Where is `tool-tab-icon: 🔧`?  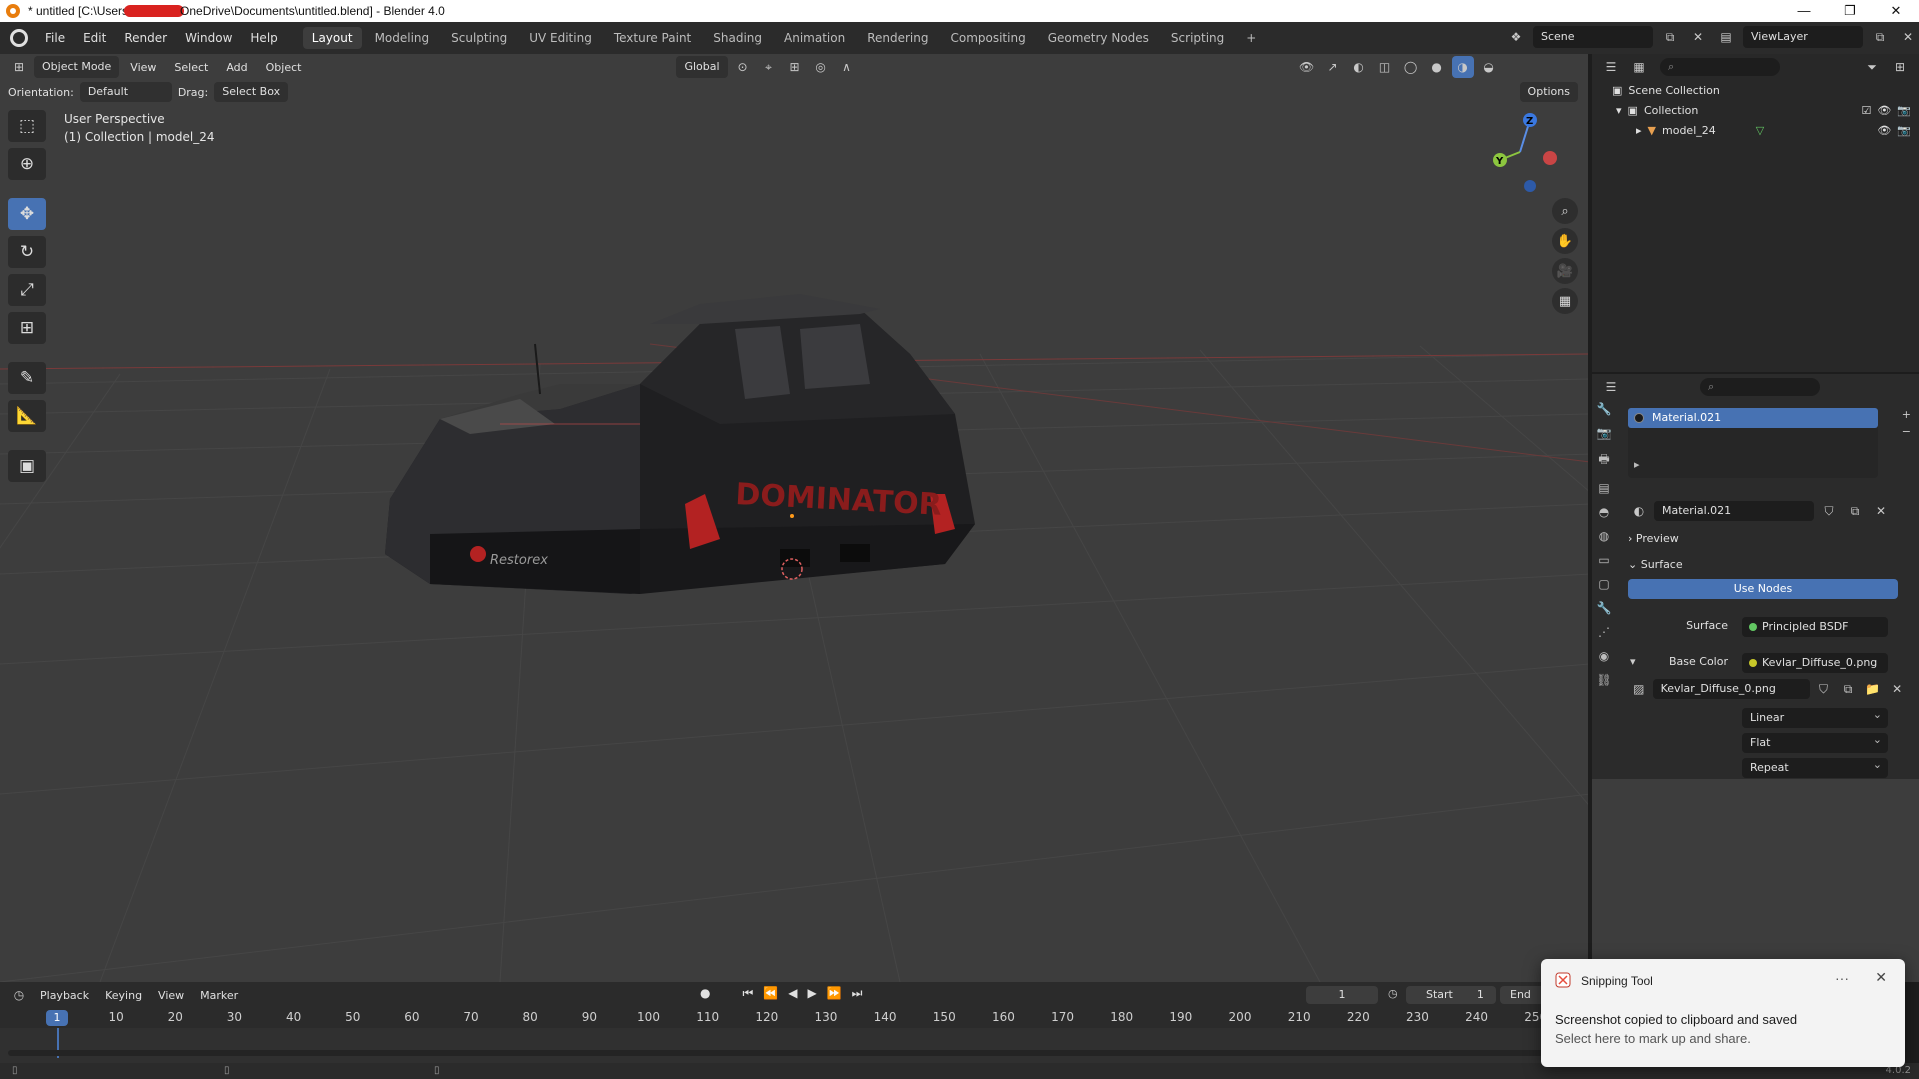
tool-tab-icon: 🔧 is located at coordinates (1604, 409).